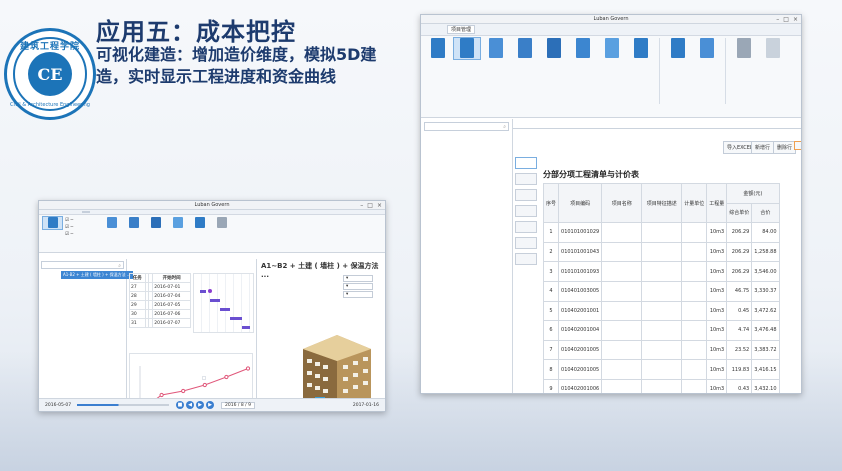  What do you see at coordinates (611, 77) in the screenshot?
I see `ribbon` at bounding box center [611, 77].